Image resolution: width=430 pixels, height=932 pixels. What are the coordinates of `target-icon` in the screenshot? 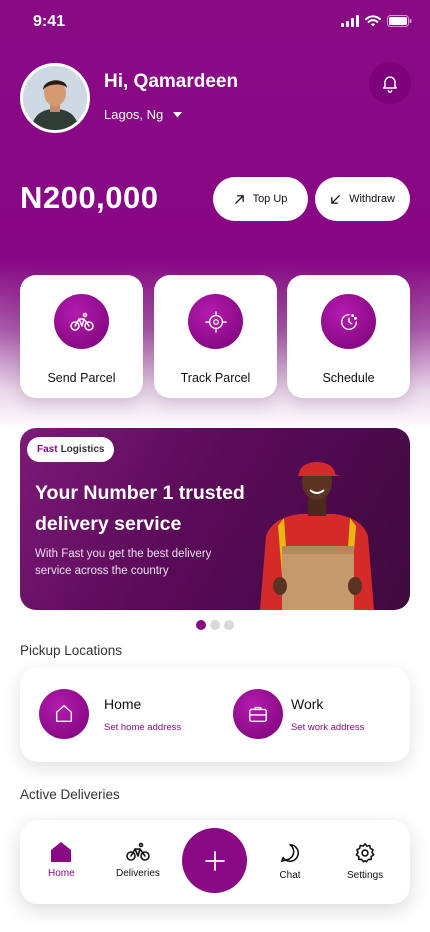 It's located at (215, 321).